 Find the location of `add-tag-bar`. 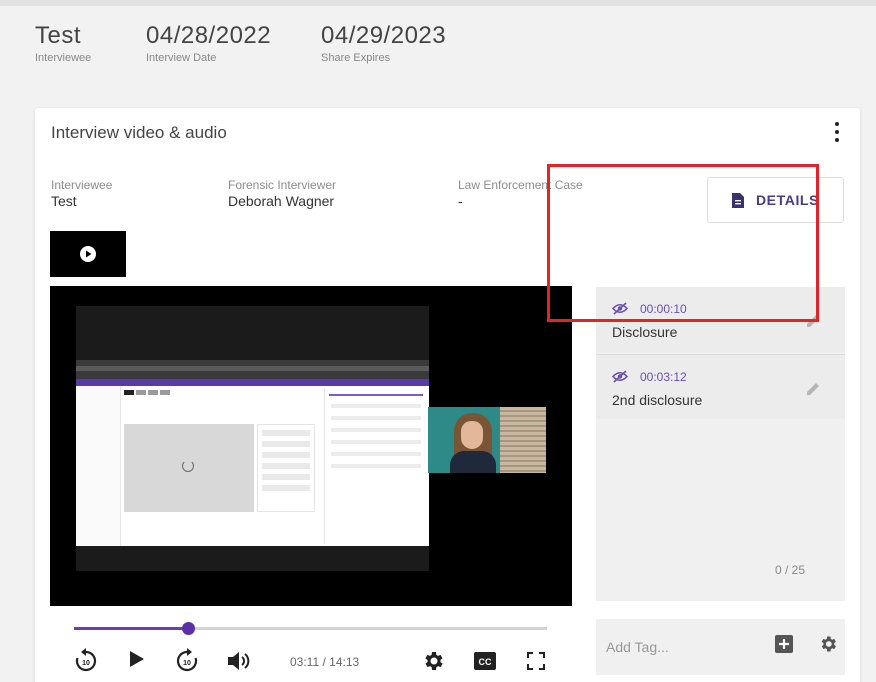

add-tag-bar is located at coordinates (720, 647).